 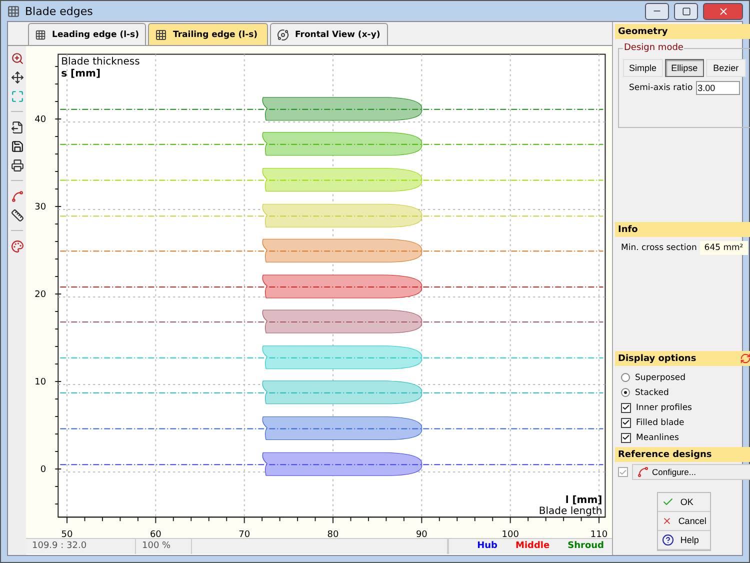 What do you see at coordinates (533, 547) in the screenshot?
I see `legend-item: Middle` at bounding box center [533, 547].